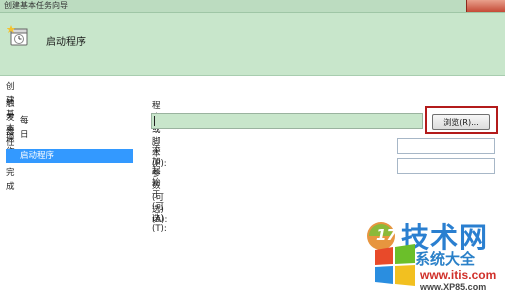 The height and width of the screenshot is (295, 505). I want to click on window-title: 创建基本任务向导, so click(36, 5).